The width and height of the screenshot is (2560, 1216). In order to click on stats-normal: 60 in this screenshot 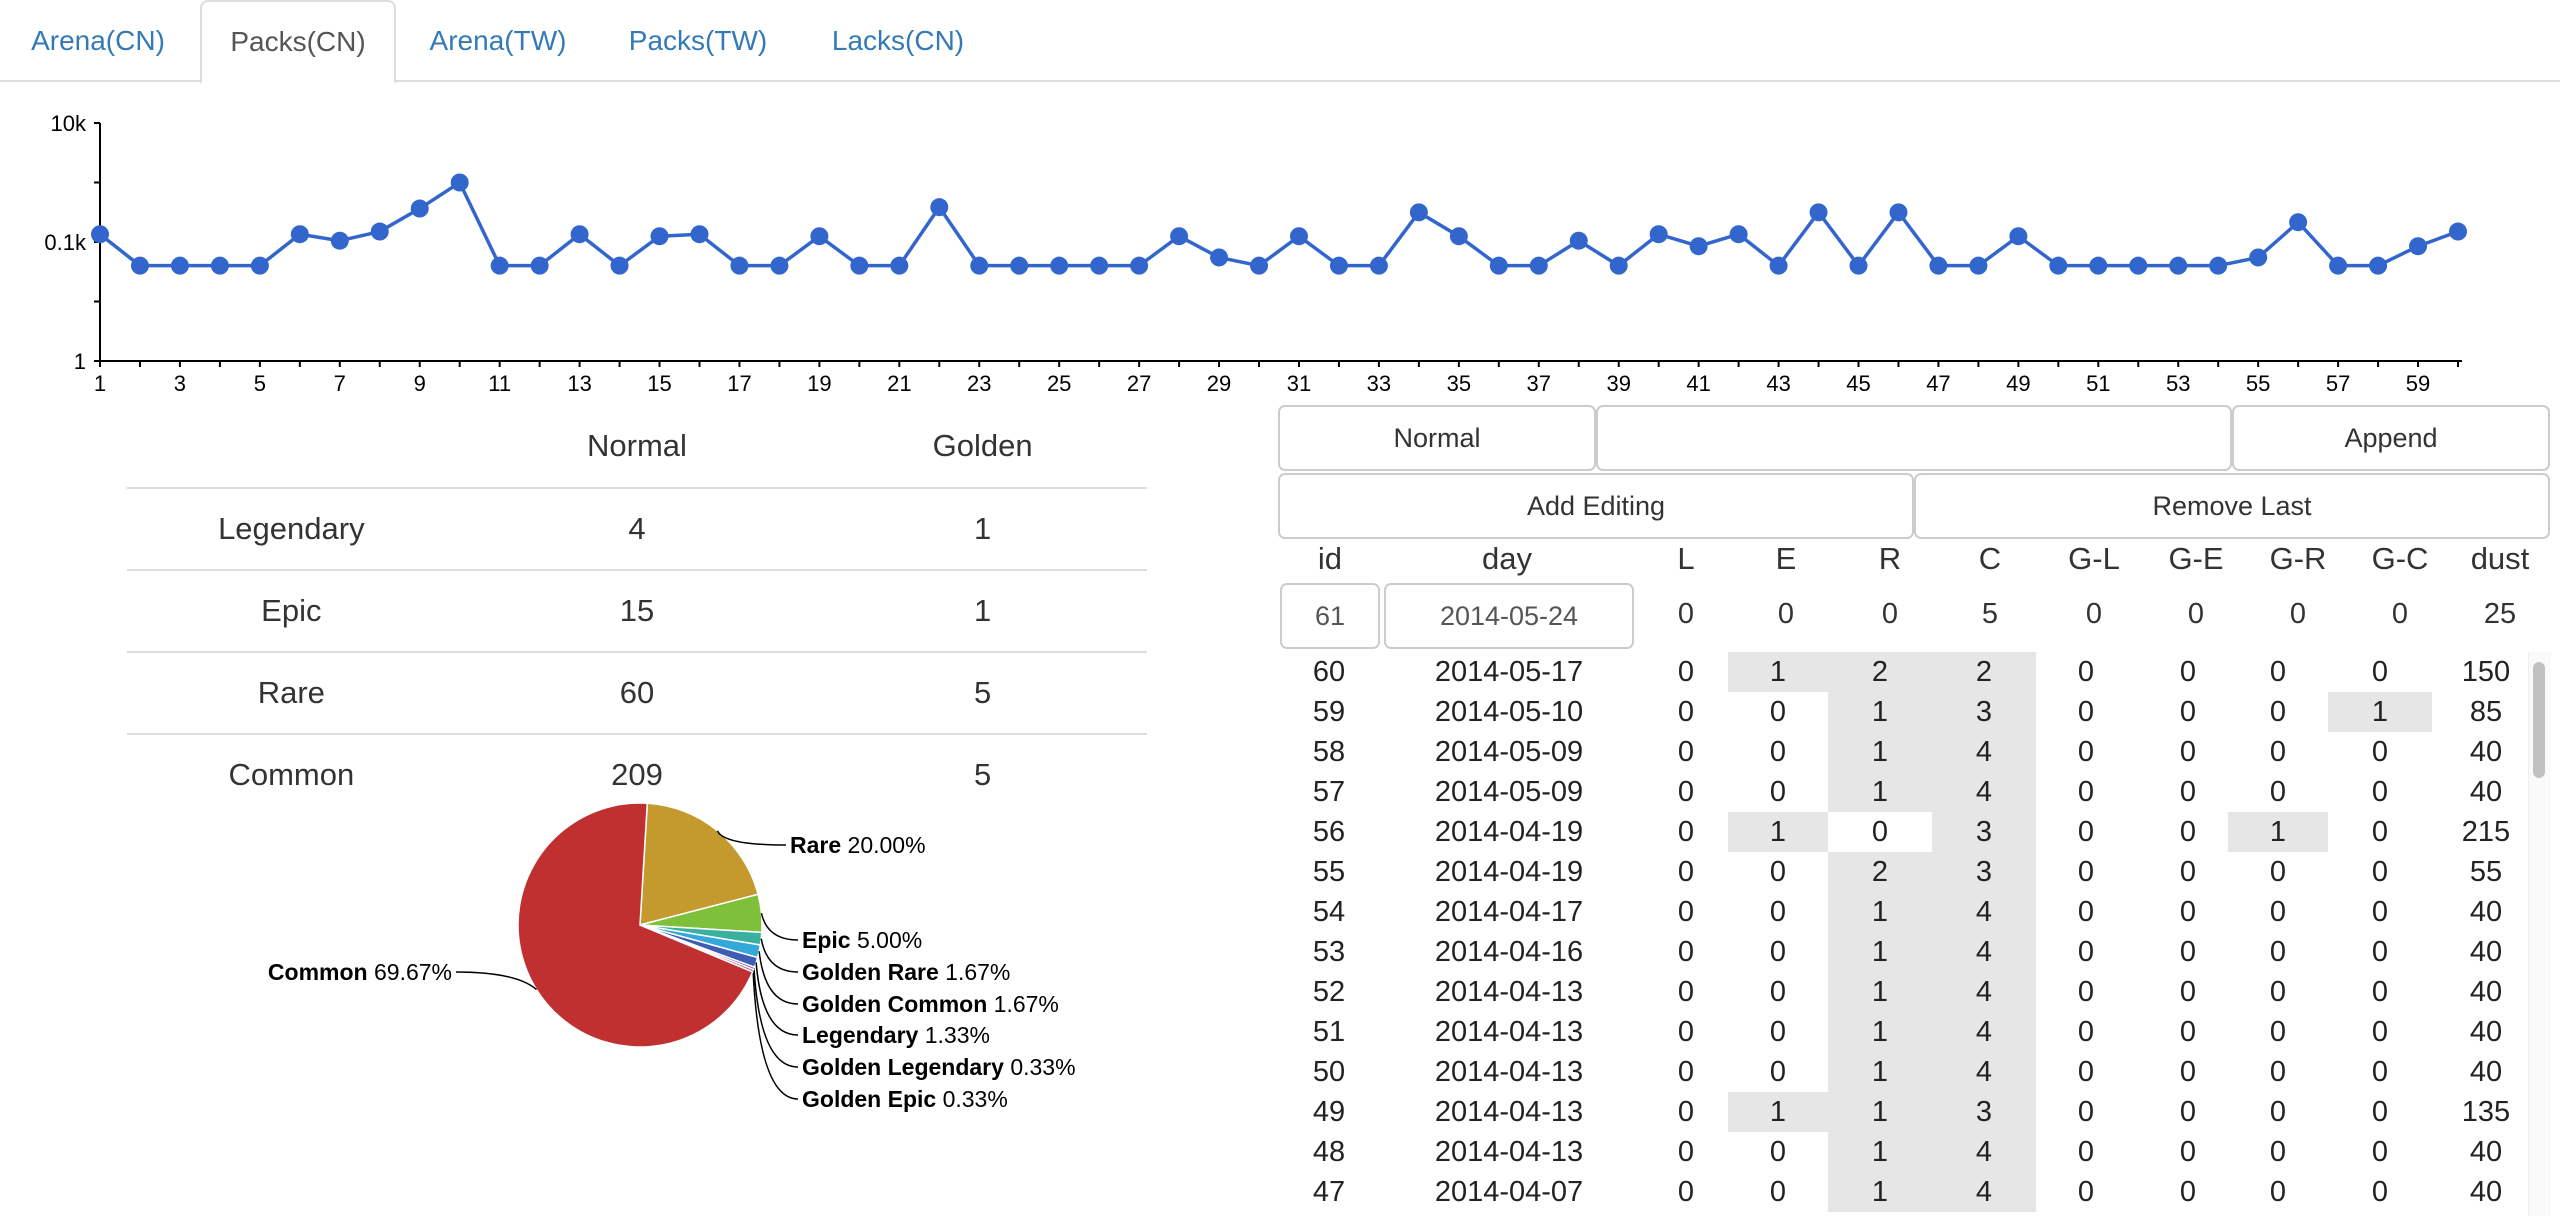, I will do `click(637, 692)`.